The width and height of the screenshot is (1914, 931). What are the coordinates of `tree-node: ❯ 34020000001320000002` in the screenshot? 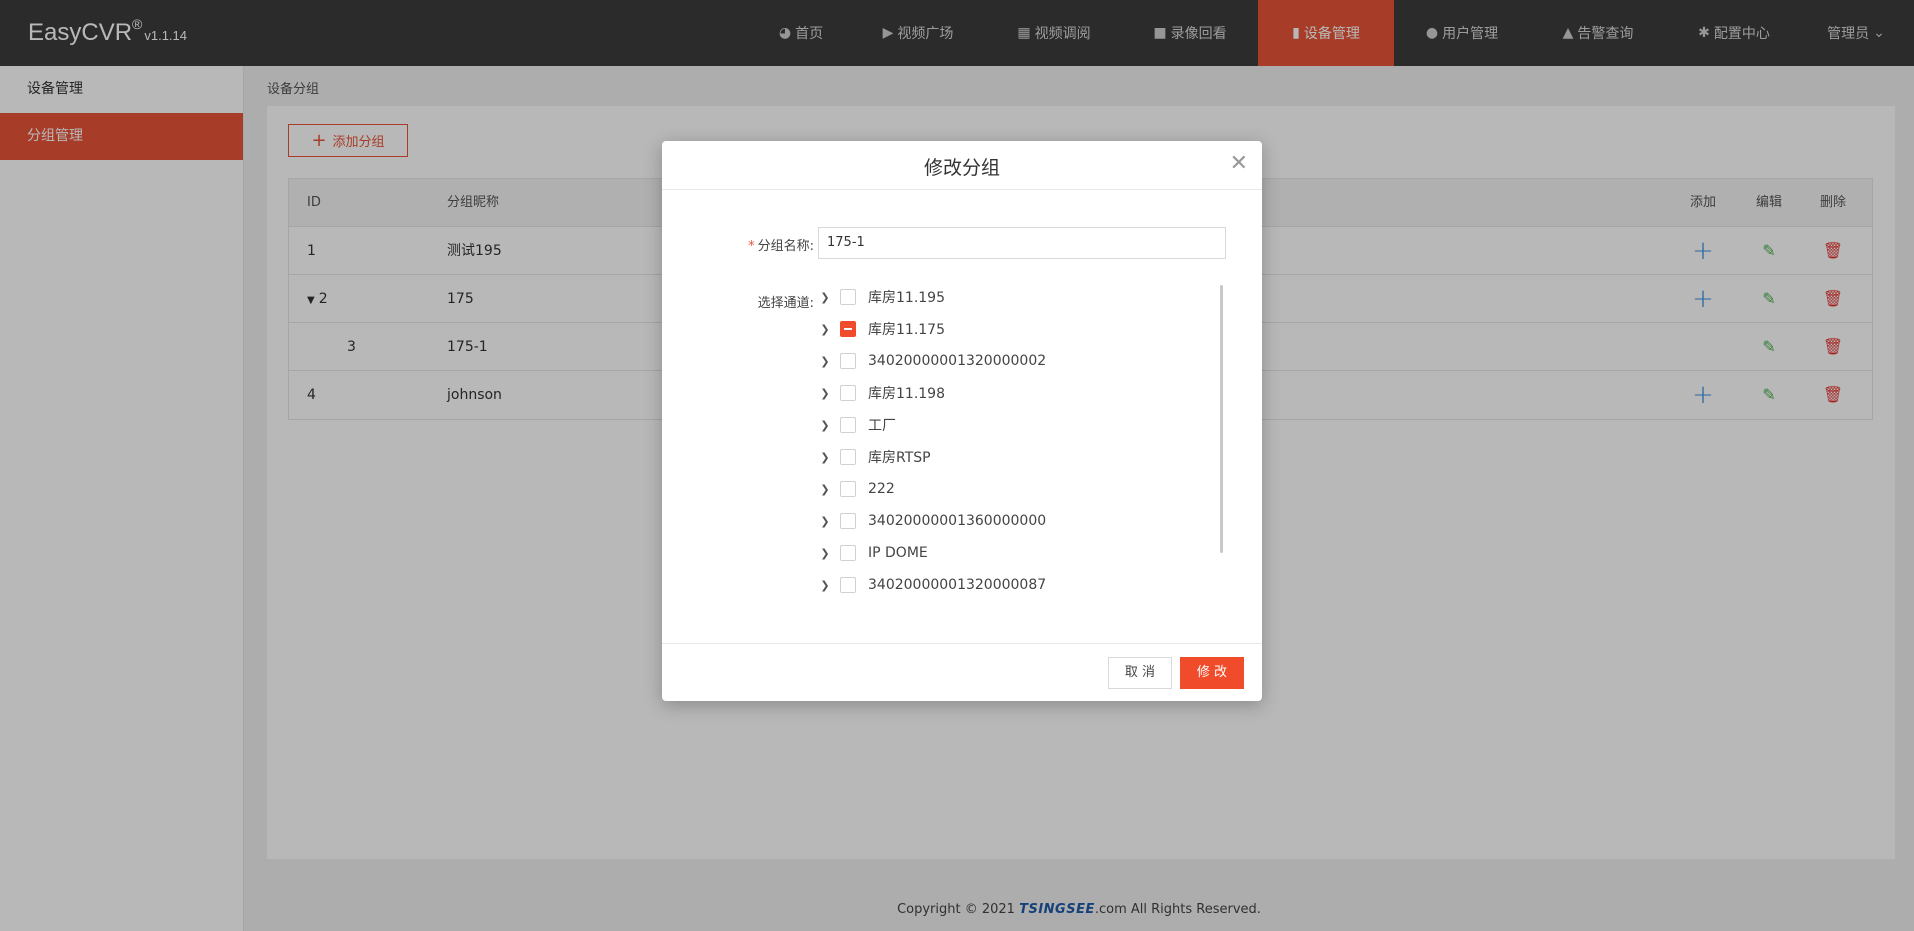 It's located at (932, 361).